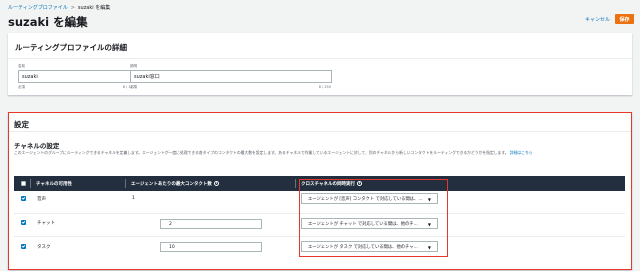 This screenshot has height=271, width=640. What do you see at coordinates (133, 66) in the screenshot?
I see `description-label: 説明` at bounding box center [133, 66].